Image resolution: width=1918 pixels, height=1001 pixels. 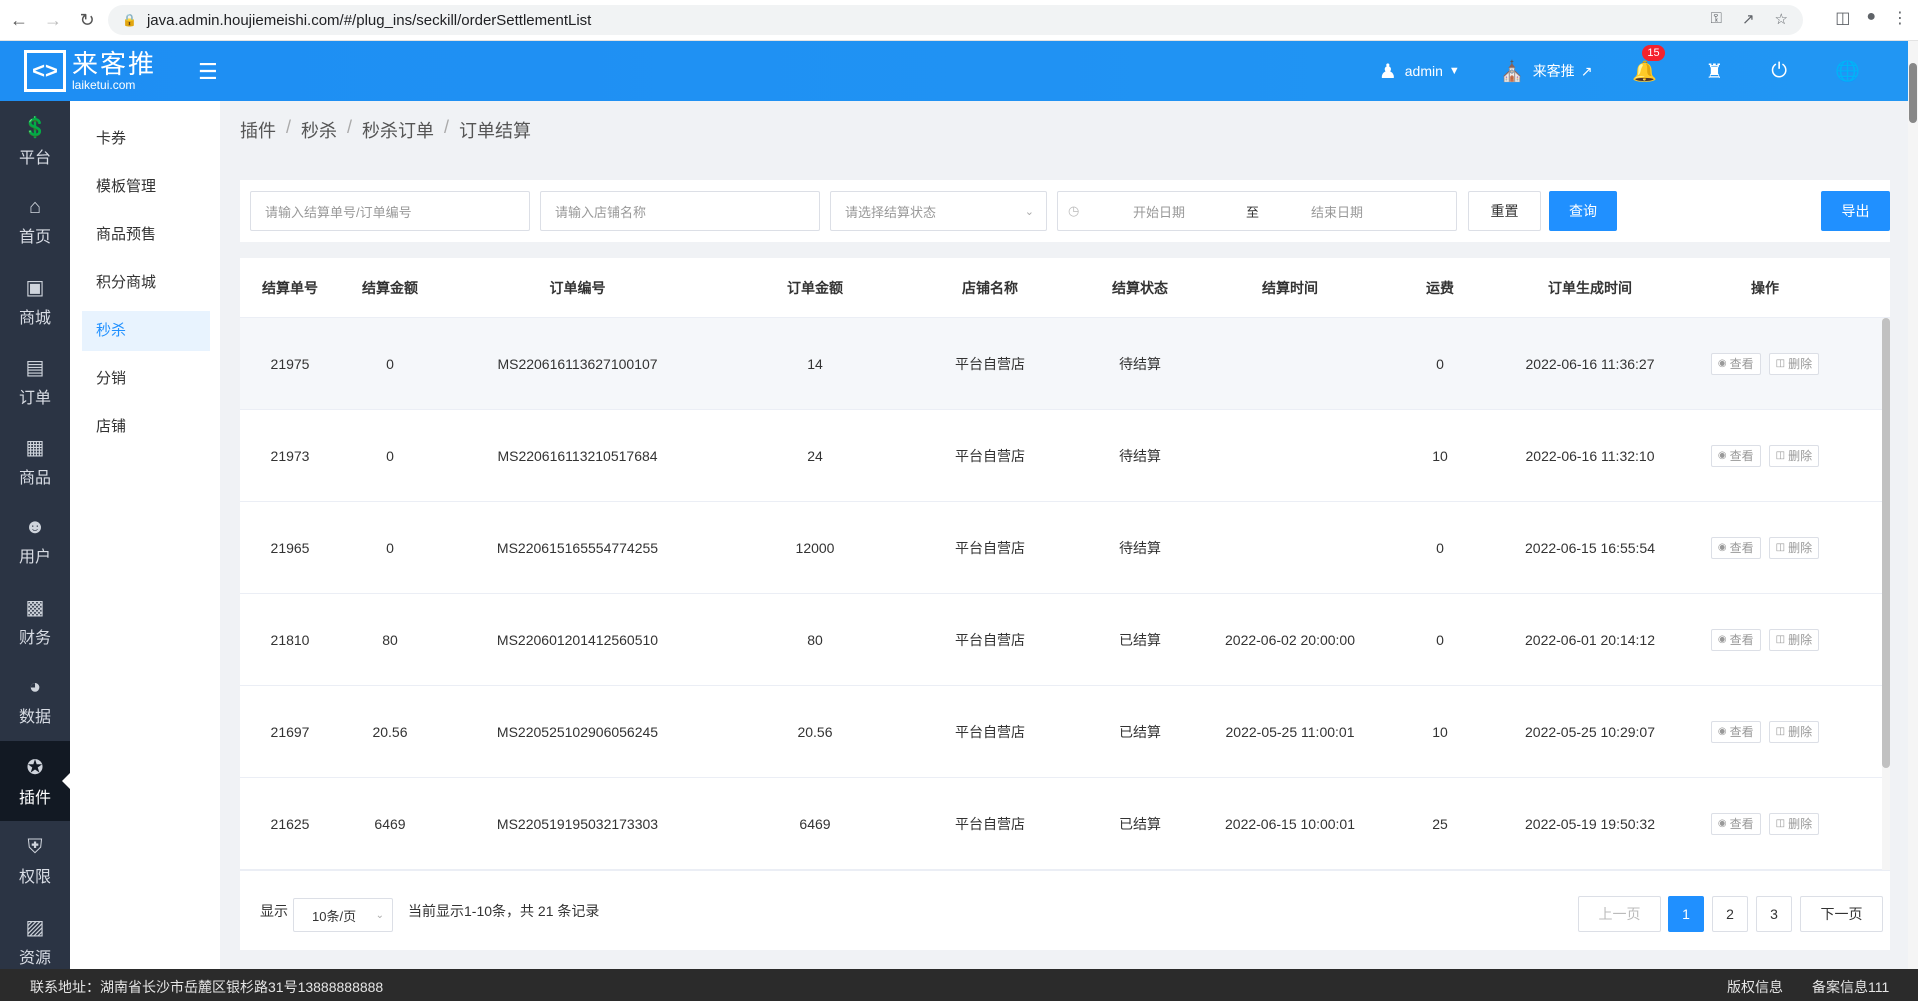 What do you see at coordinates (1583, 211) in the screenshot?
I see `query-button: 查询` at bounding box center [1583, 211].